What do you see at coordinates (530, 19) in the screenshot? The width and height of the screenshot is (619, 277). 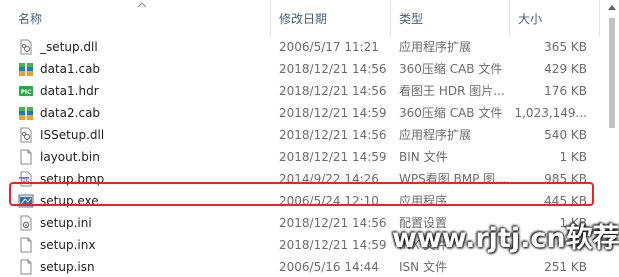 I see `column-header-size: 大小` at bounding box center [530, 19].